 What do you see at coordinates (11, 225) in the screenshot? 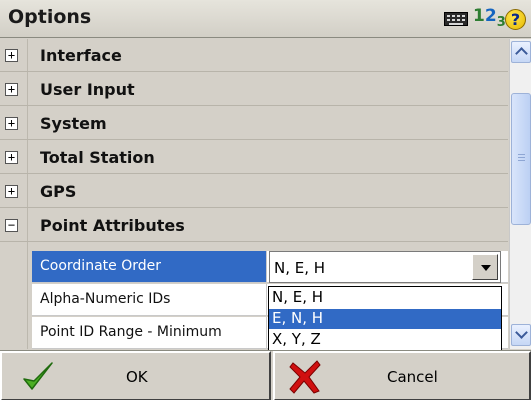
I see `collapse-icon: −` at bounding box center [11, 225].